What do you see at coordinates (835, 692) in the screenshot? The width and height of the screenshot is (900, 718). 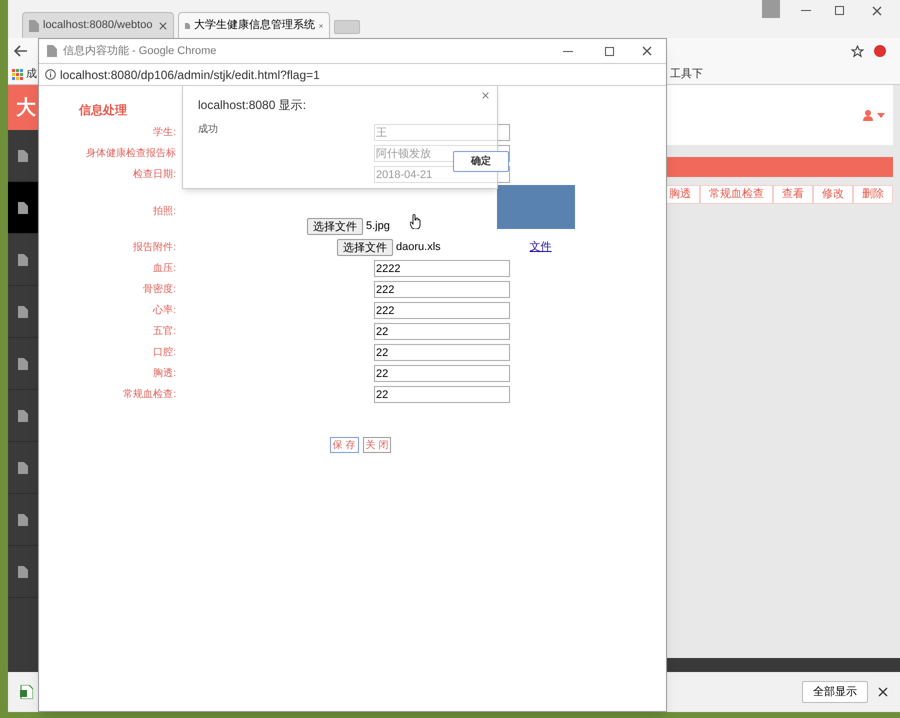 I see `show-all-button: 全部显示` at bounding box center [835, 692].